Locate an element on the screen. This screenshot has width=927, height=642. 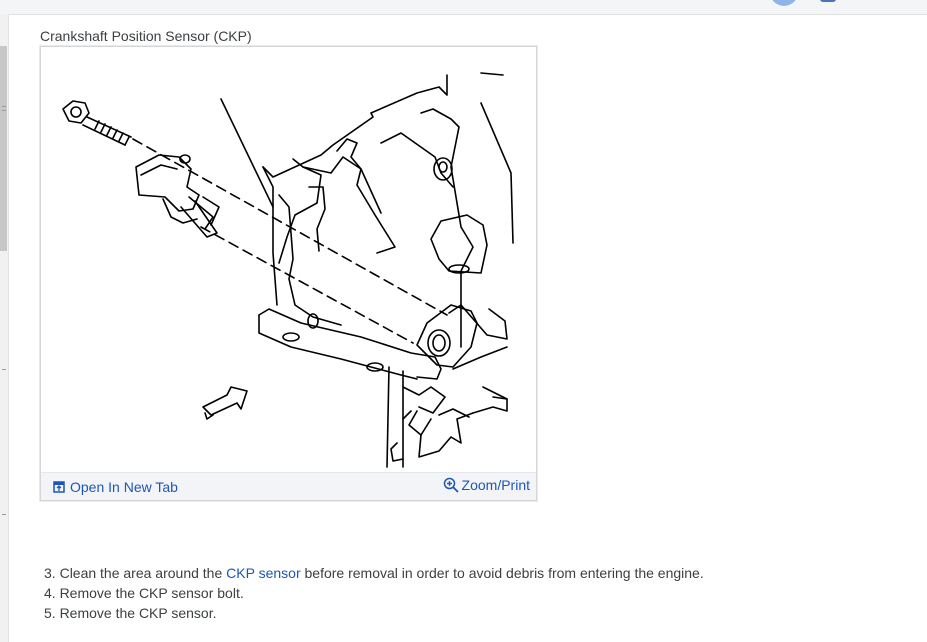
scrollbar-thumb is located at coordinates (3, 148).